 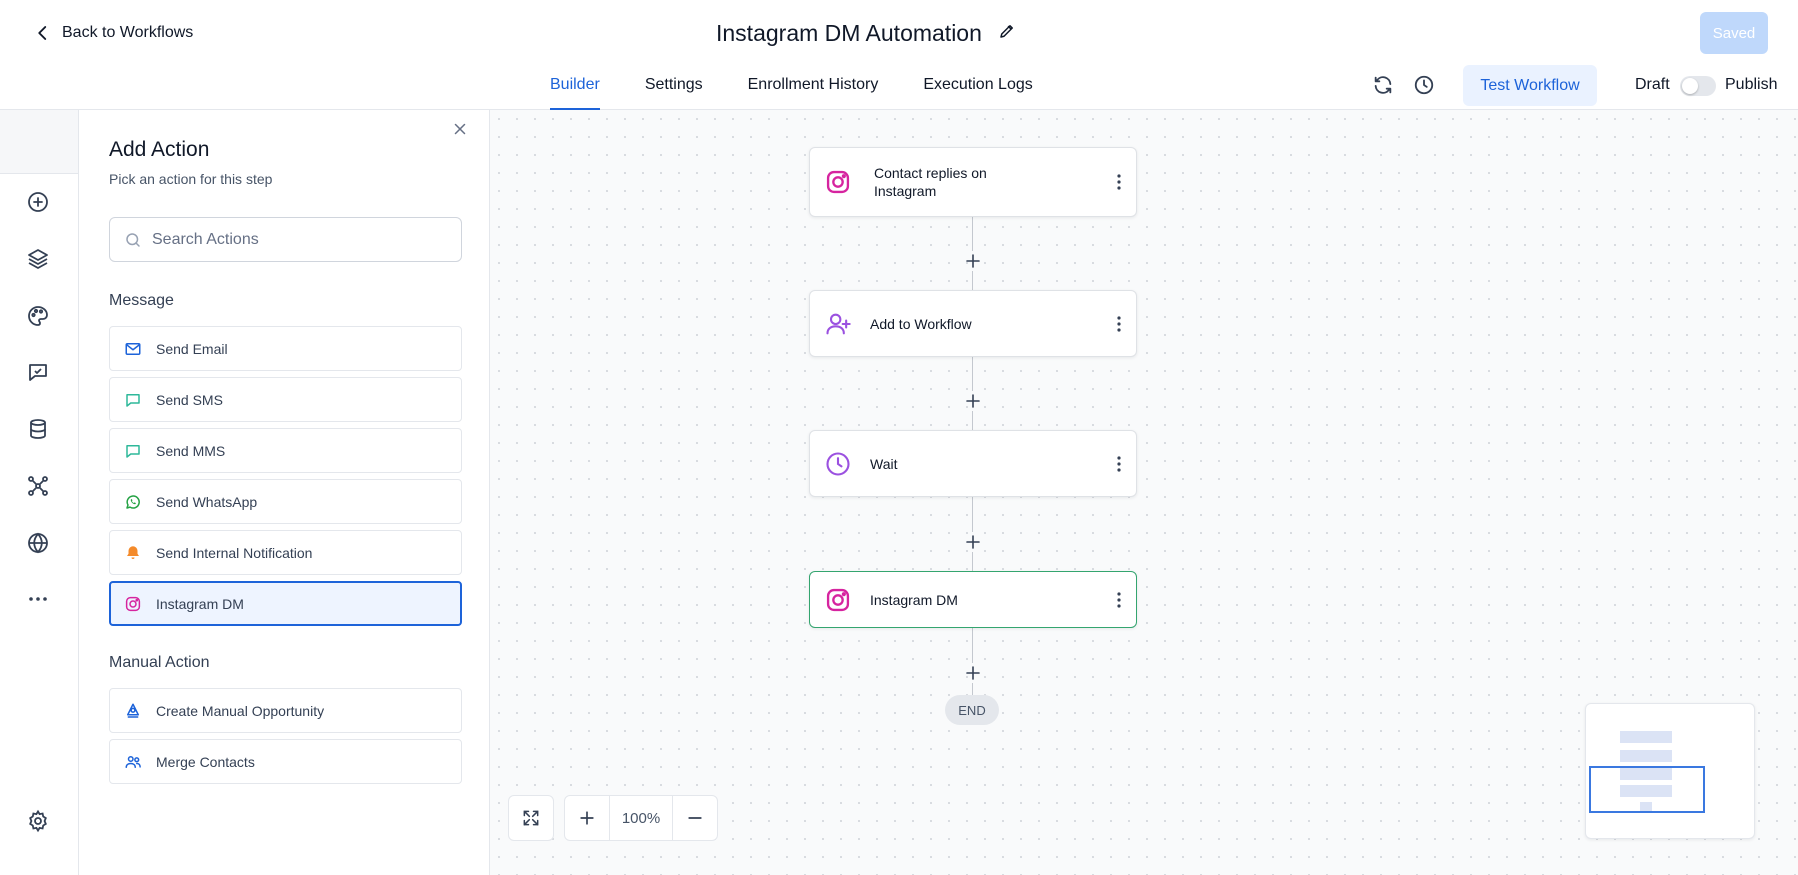 I want to click on mms-icon, so click(x=133, y=451).